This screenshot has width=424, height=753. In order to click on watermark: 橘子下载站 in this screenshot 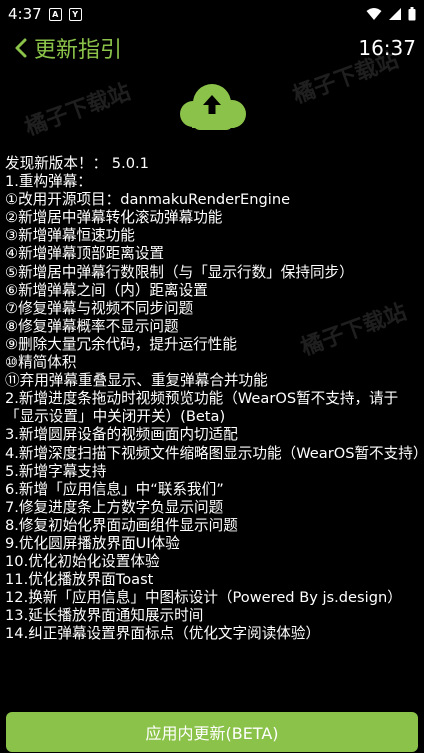, I will do `click(77, 110)`.